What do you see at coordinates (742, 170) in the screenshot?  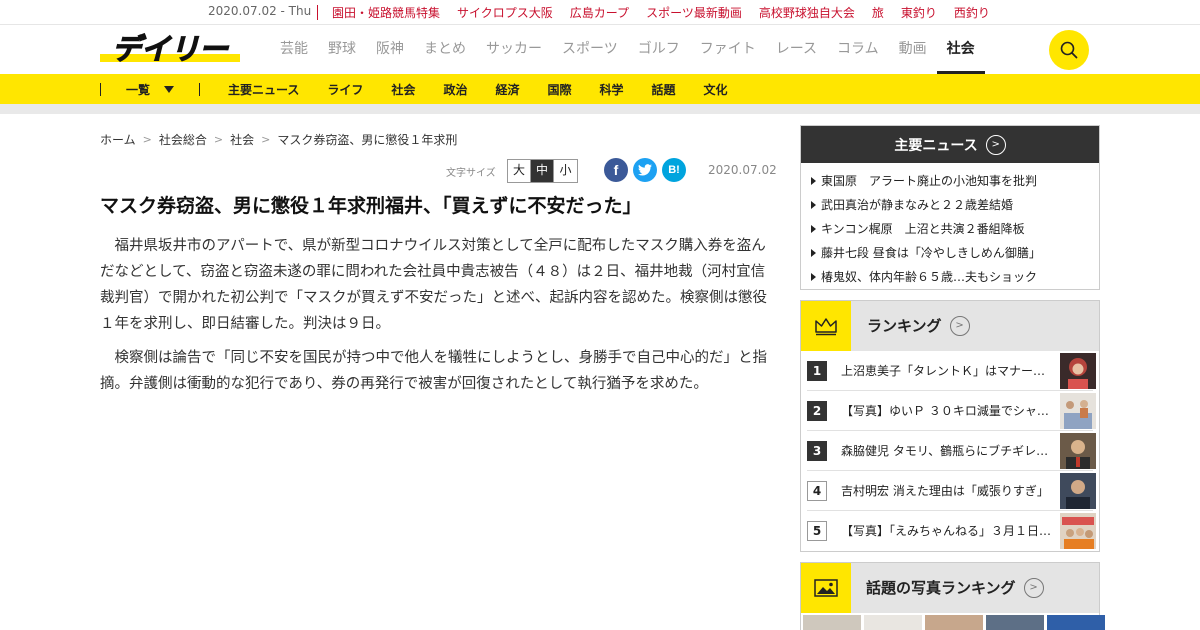 I see `publish-date: 2020.07.02` at bounding box center [742, 170].